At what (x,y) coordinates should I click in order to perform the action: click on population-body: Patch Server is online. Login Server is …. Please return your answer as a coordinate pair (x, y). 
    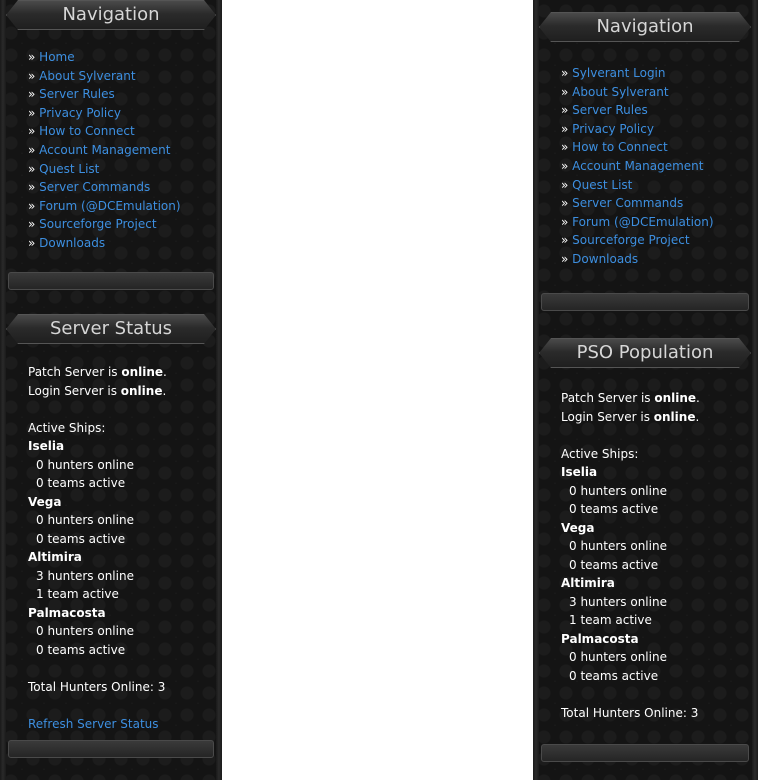
    Looking at the image, I should click on (630, 555).